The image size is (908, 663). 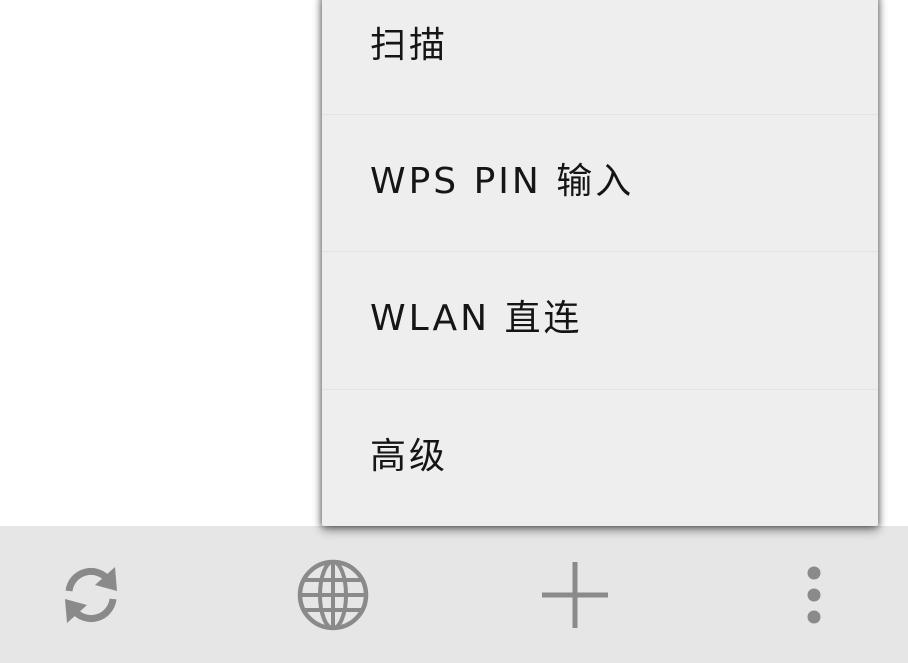 I want to click on refresh-button, so click(x=91, y=594).